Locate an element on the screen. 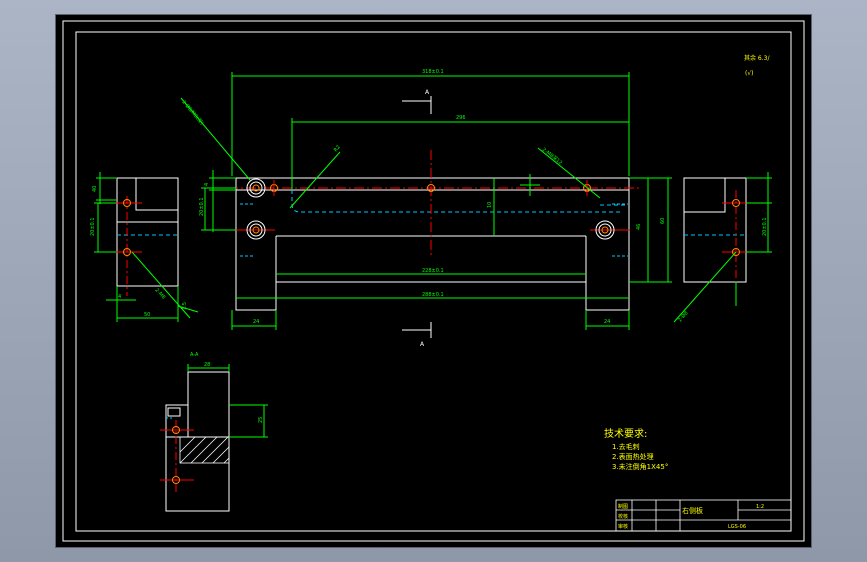  tech-item-1: 1.去毛刺 is located at coordinates (626, 446).